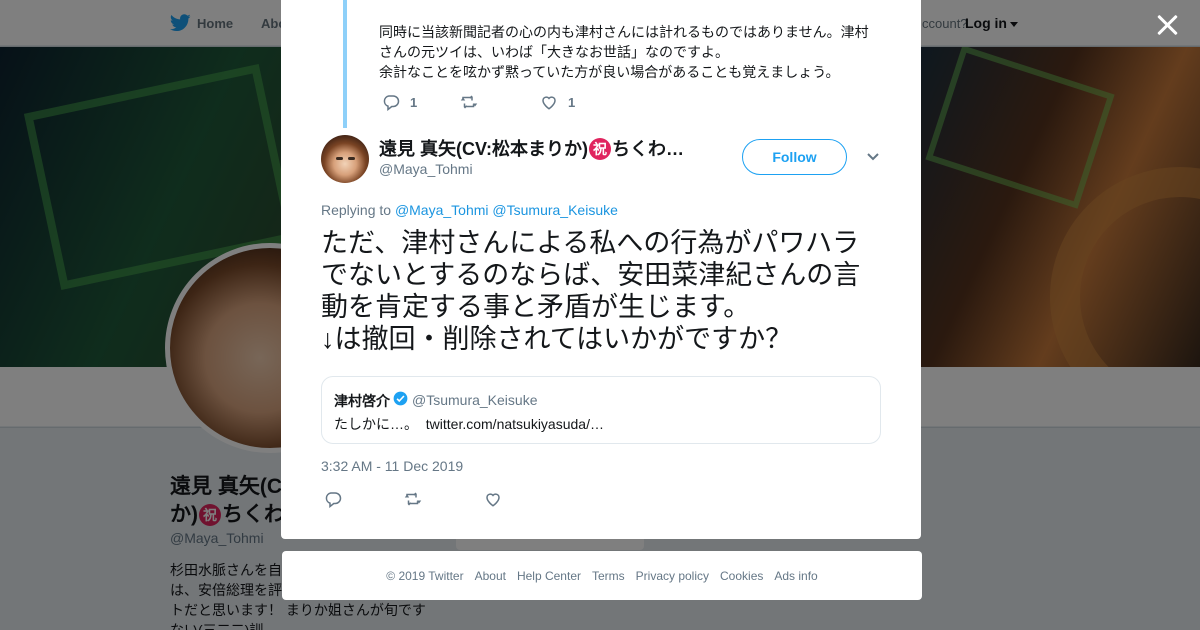 The width and height of the screenshot is (1200, 630). Describe the element at coordinates (572, 102) in the screenshot. I see `like-count: 1` at that location.